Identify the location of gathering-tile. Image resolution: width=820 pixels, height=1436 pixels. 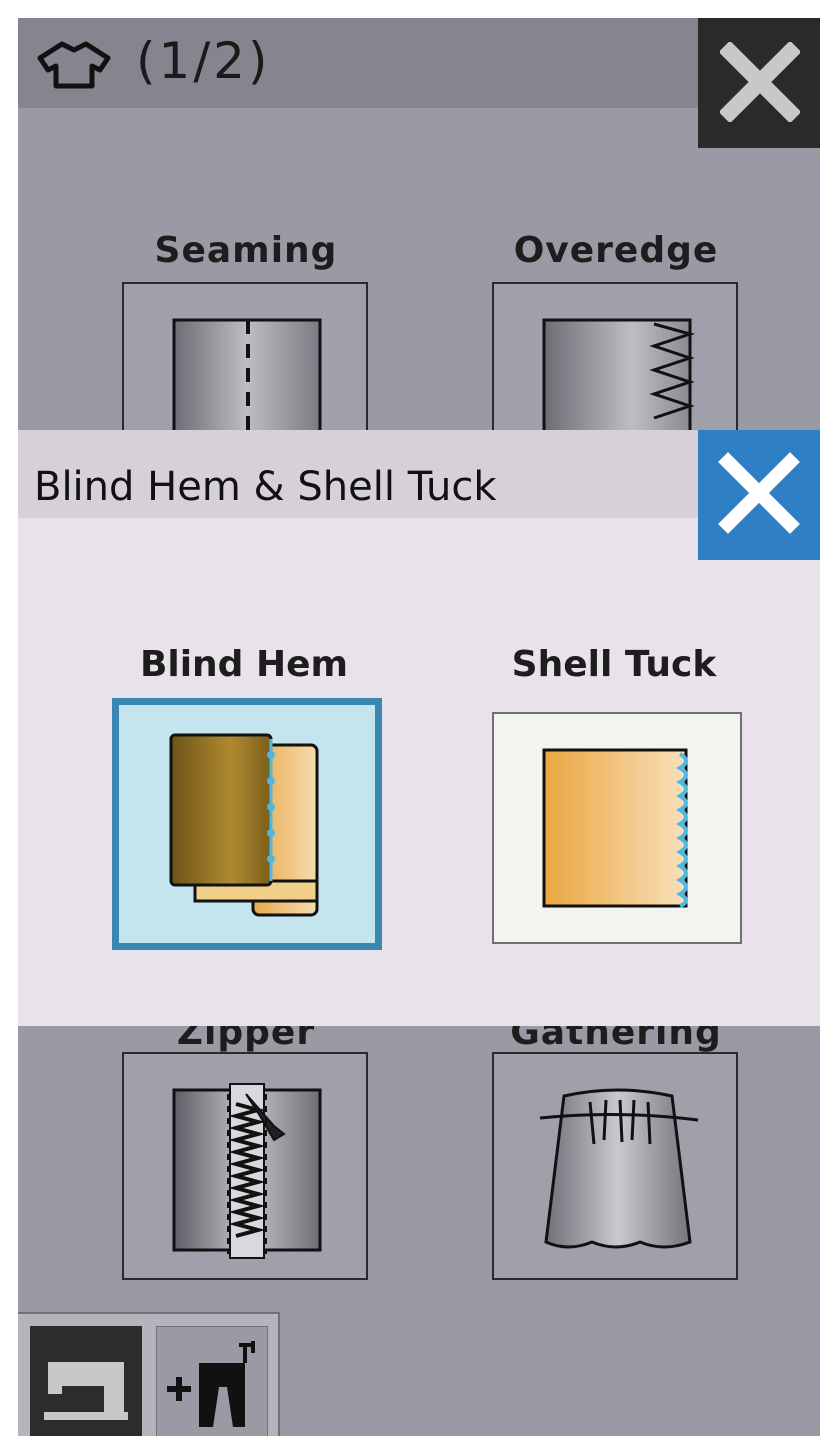
(615, 1166).